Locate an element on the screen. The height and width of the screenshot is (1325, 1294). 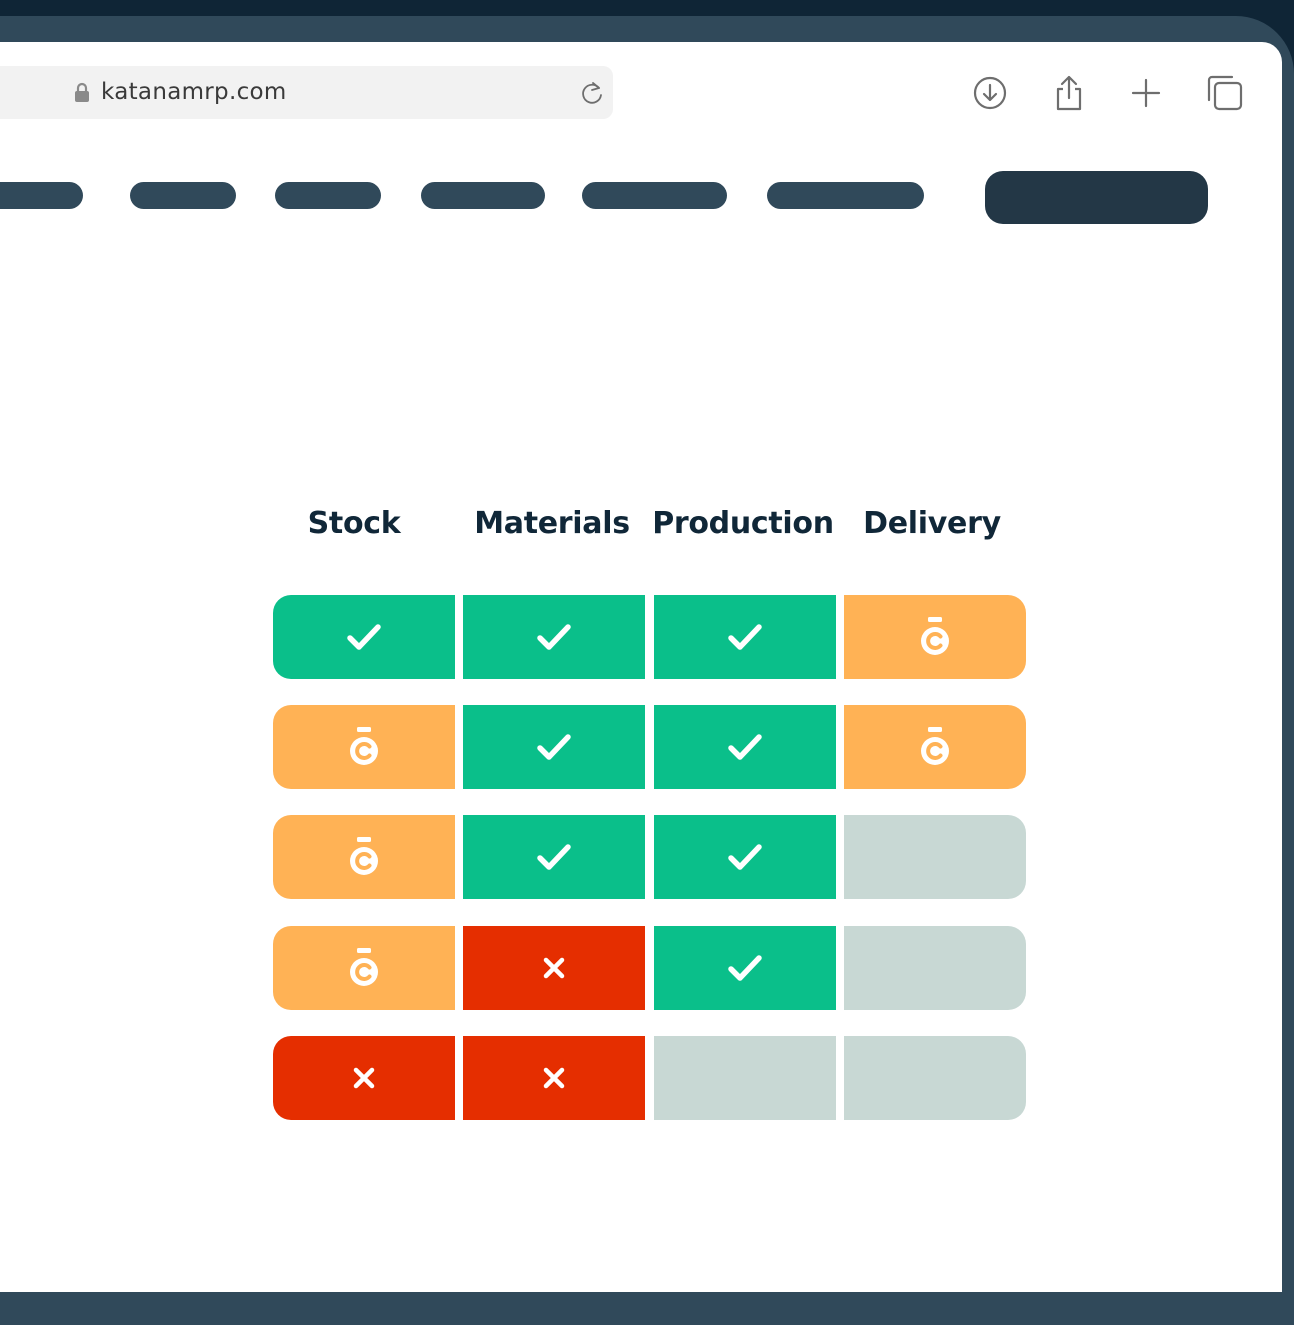
address-bar: katanamrp.com is located at coordinates (306, 92).